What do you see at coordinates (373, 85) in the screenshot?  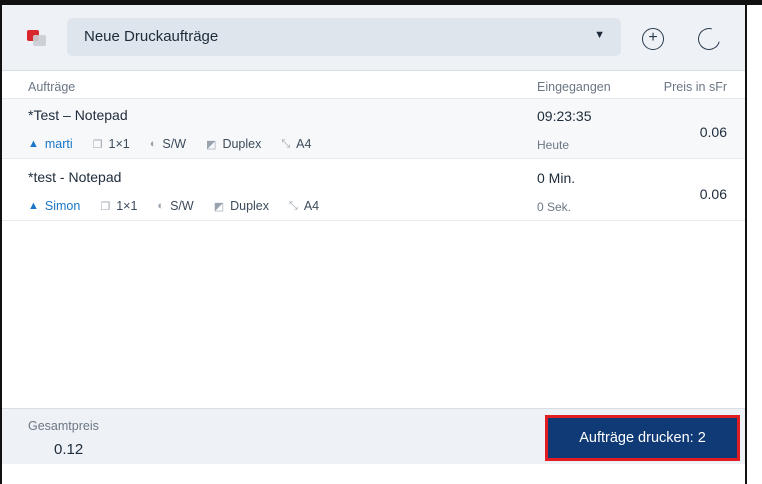 I see `table-header: Aufträge Eingegangen Preis in sFr` at bounding box center [373, 85].